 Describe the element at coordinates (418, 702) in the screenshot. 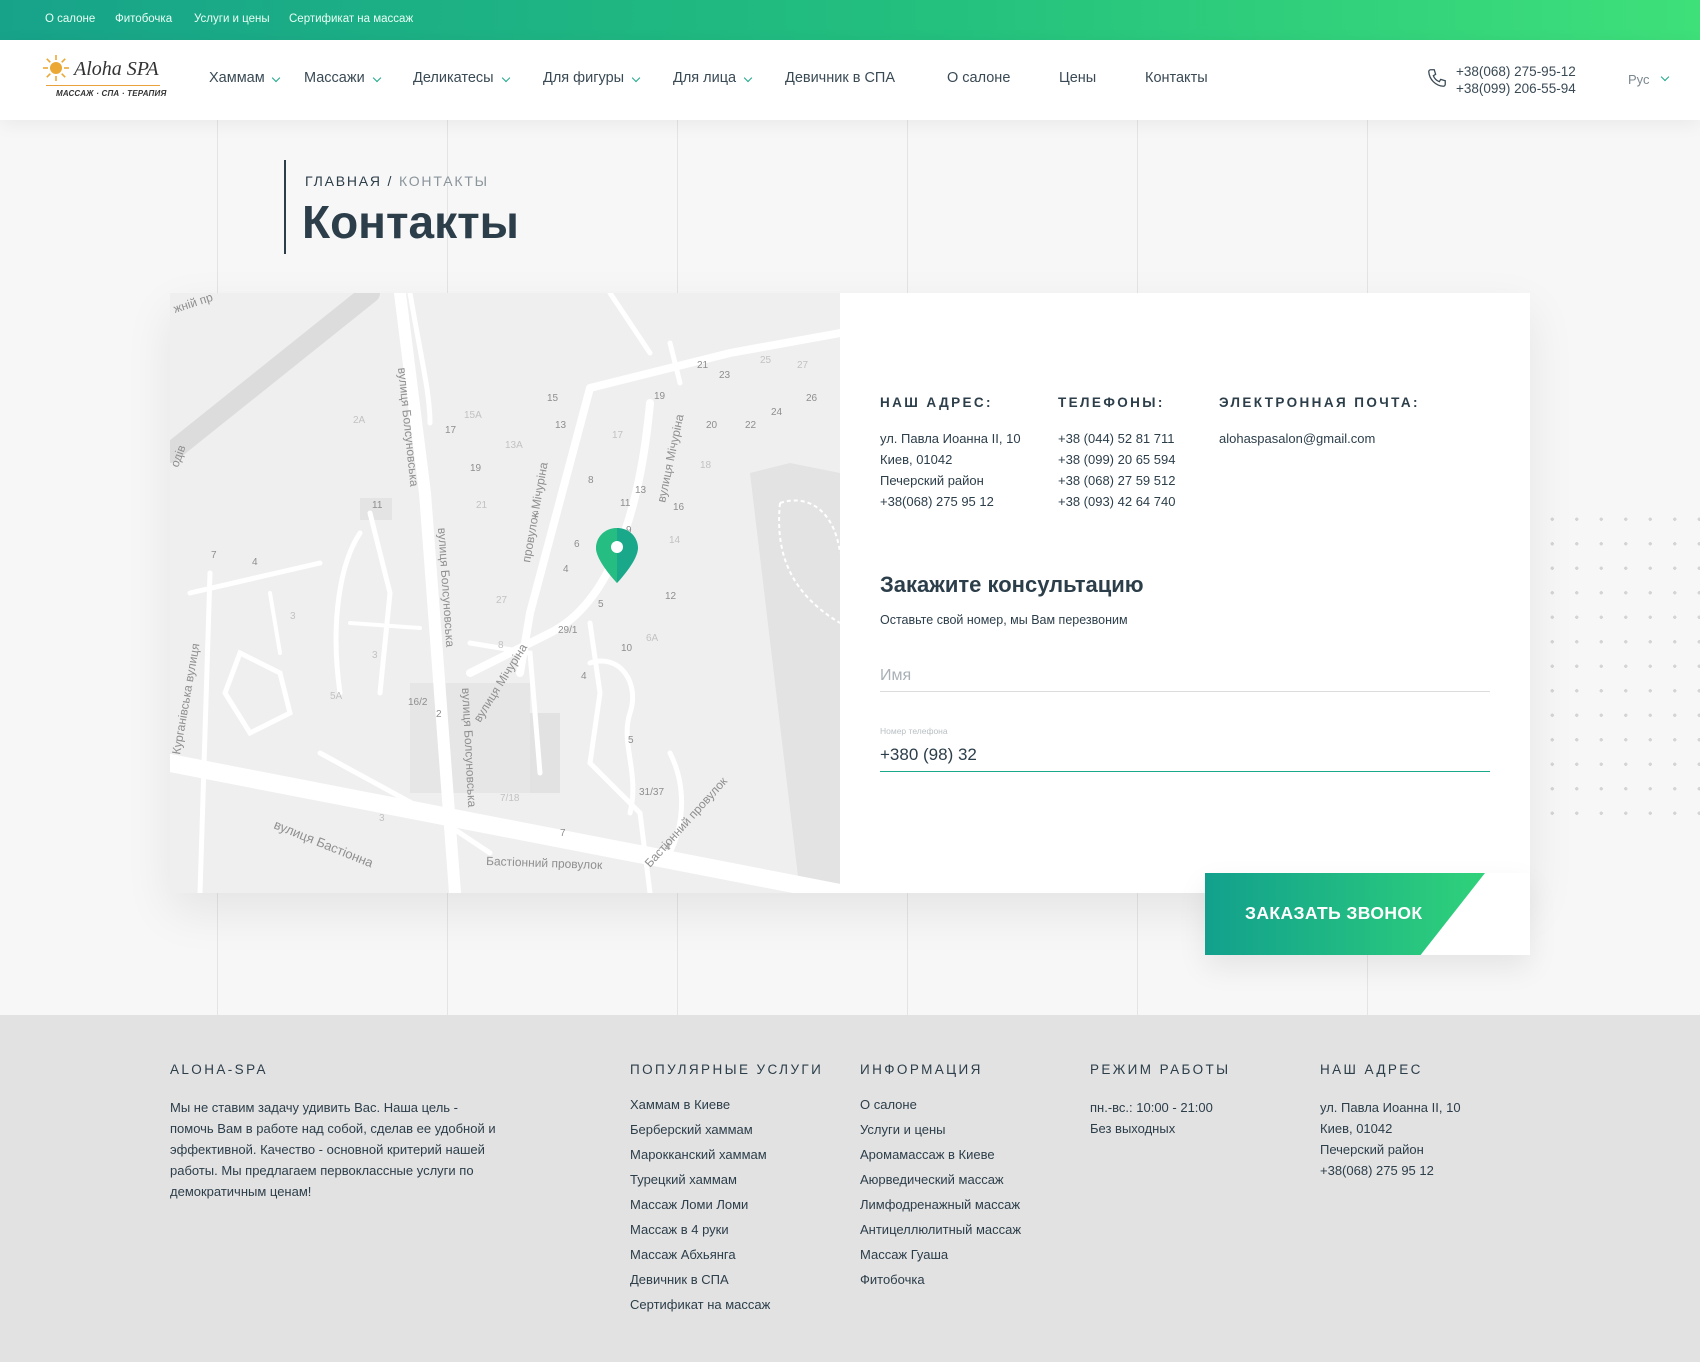

I see `svg-text: 16/2` at that location.